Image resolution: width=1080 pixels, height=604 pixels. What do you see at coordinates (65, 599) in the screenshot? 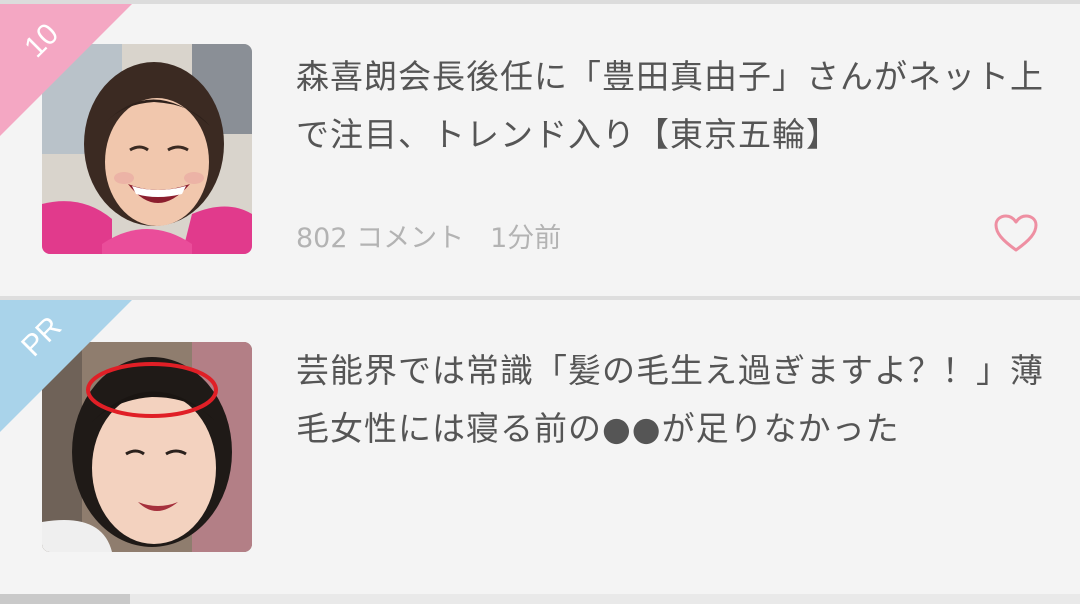
I see `next-ribbon-edge` at bounding box center [65, 599].